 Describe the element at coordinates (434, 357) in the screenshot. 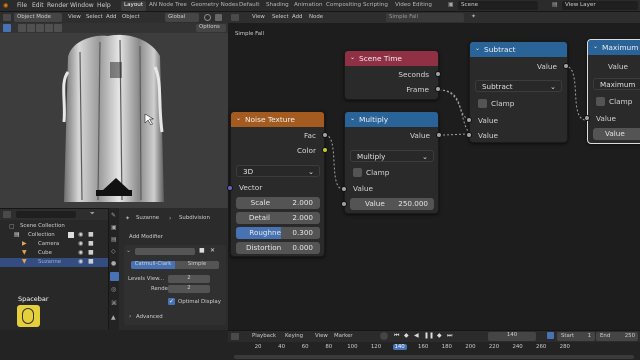

I see `timeline-scrollbar` at that location.